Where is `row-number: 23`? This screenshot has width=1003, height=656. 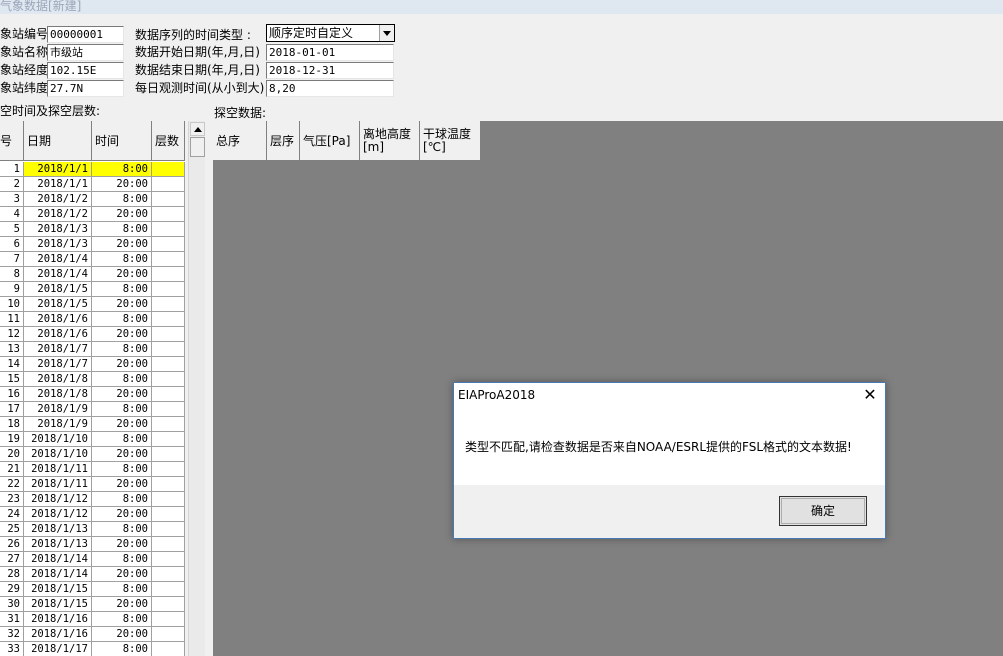 row-number: 23 is located at coordinates (12, 499).